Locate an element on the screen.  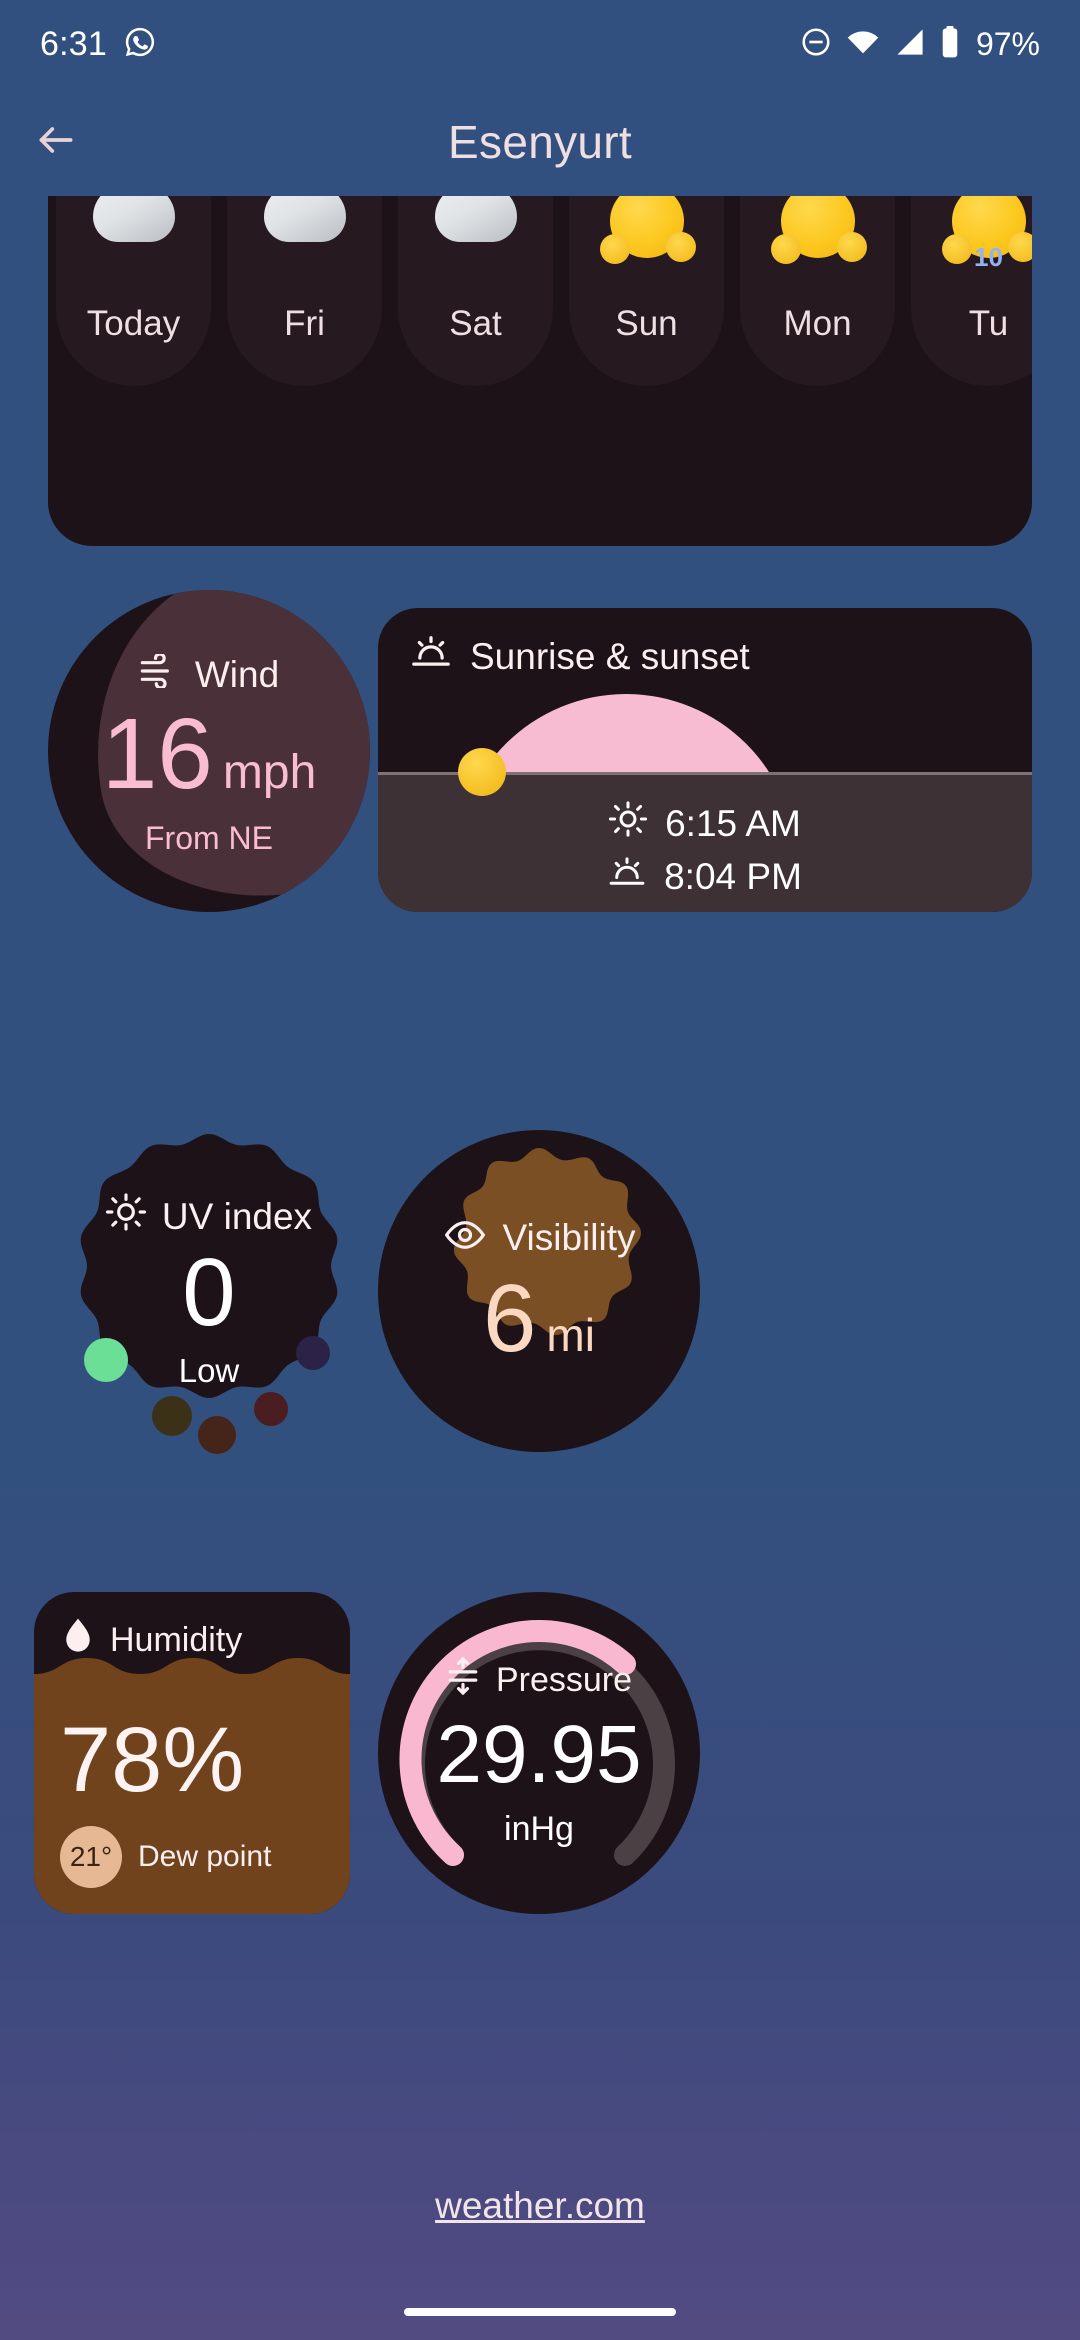
uv-card-content: UV index 0 Low is located at coordinates (209, 1291).